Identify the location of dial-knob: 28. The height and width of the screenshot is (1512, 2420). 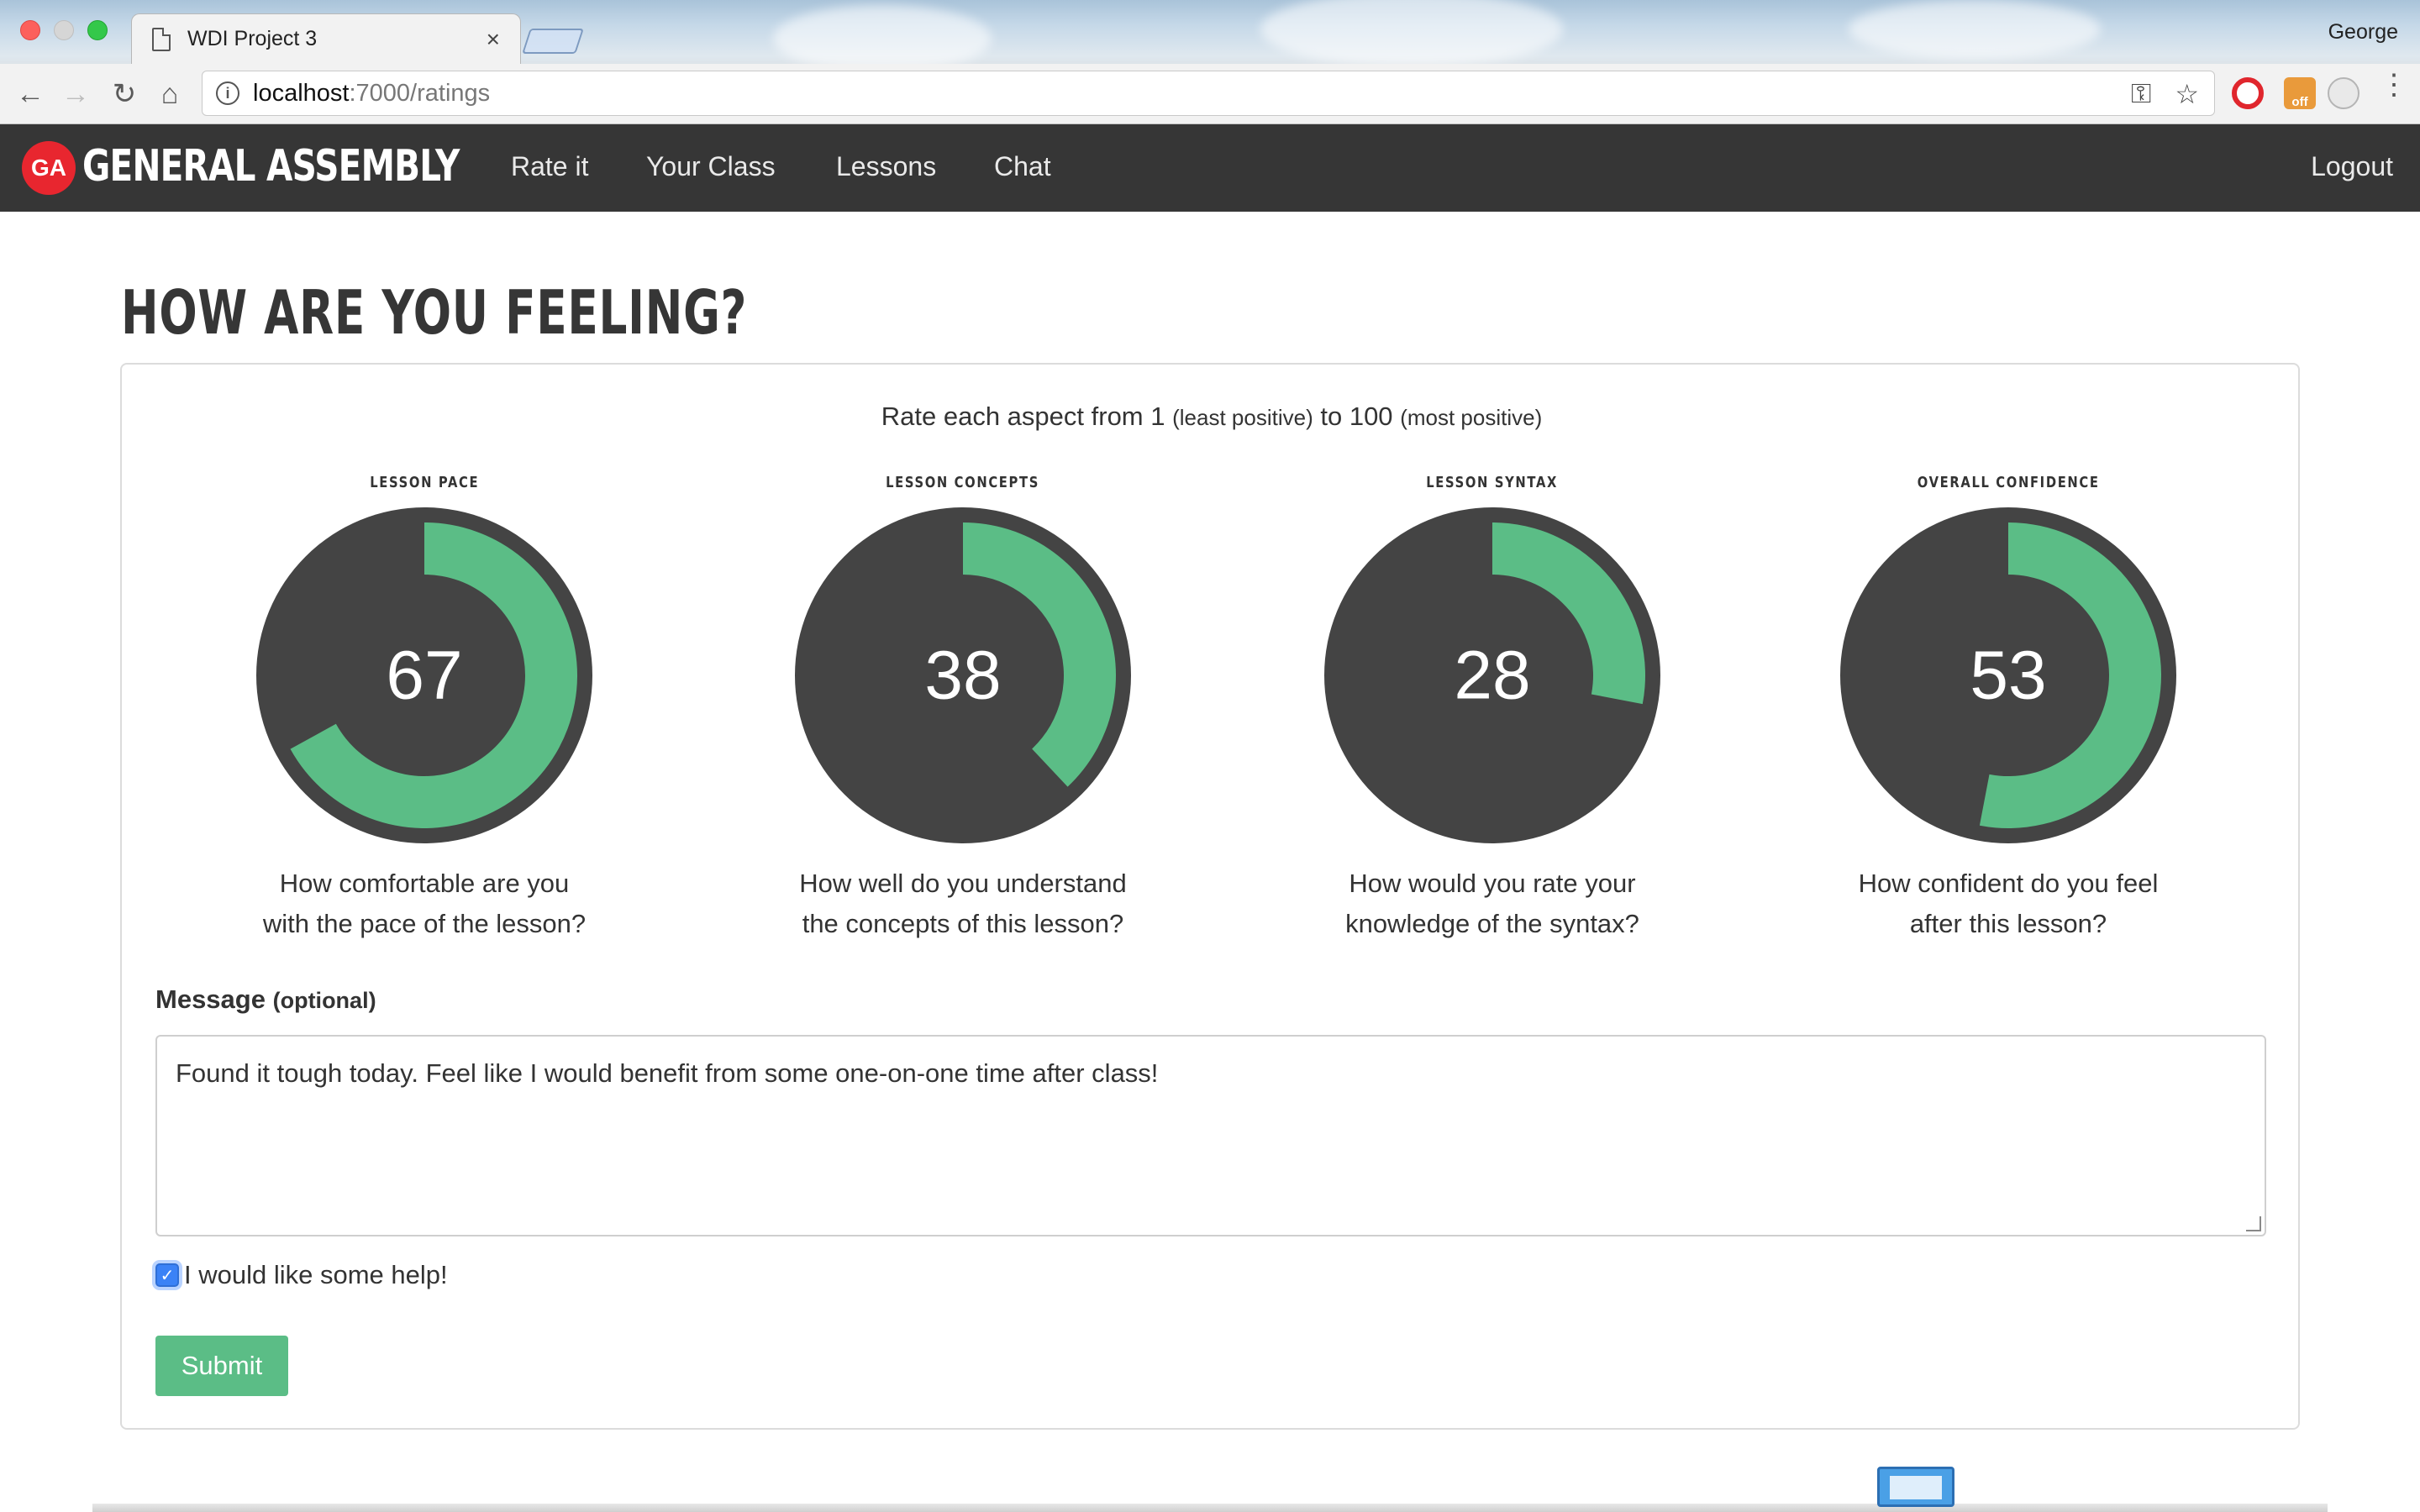
(1493, 675).